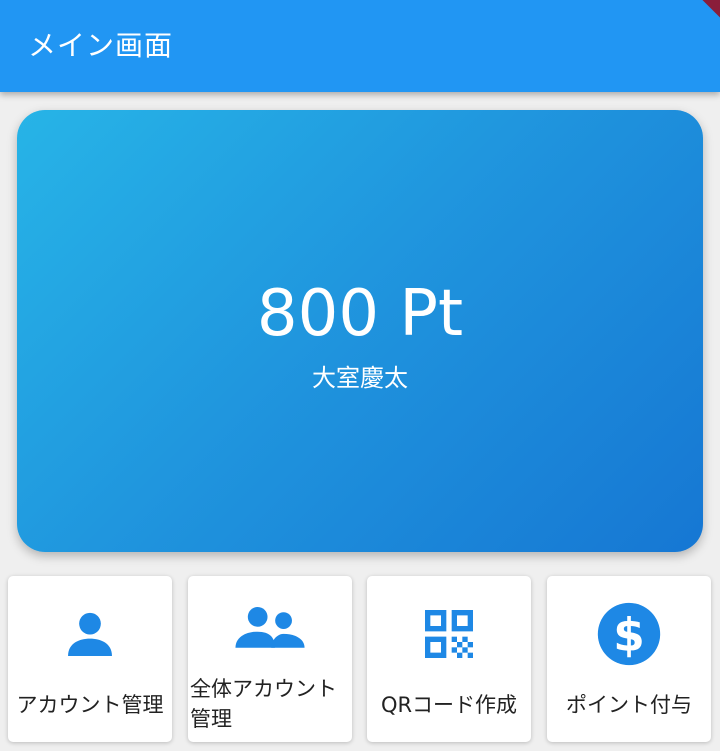  I want to click on app-bar: メイン画面, so click(360, 46).